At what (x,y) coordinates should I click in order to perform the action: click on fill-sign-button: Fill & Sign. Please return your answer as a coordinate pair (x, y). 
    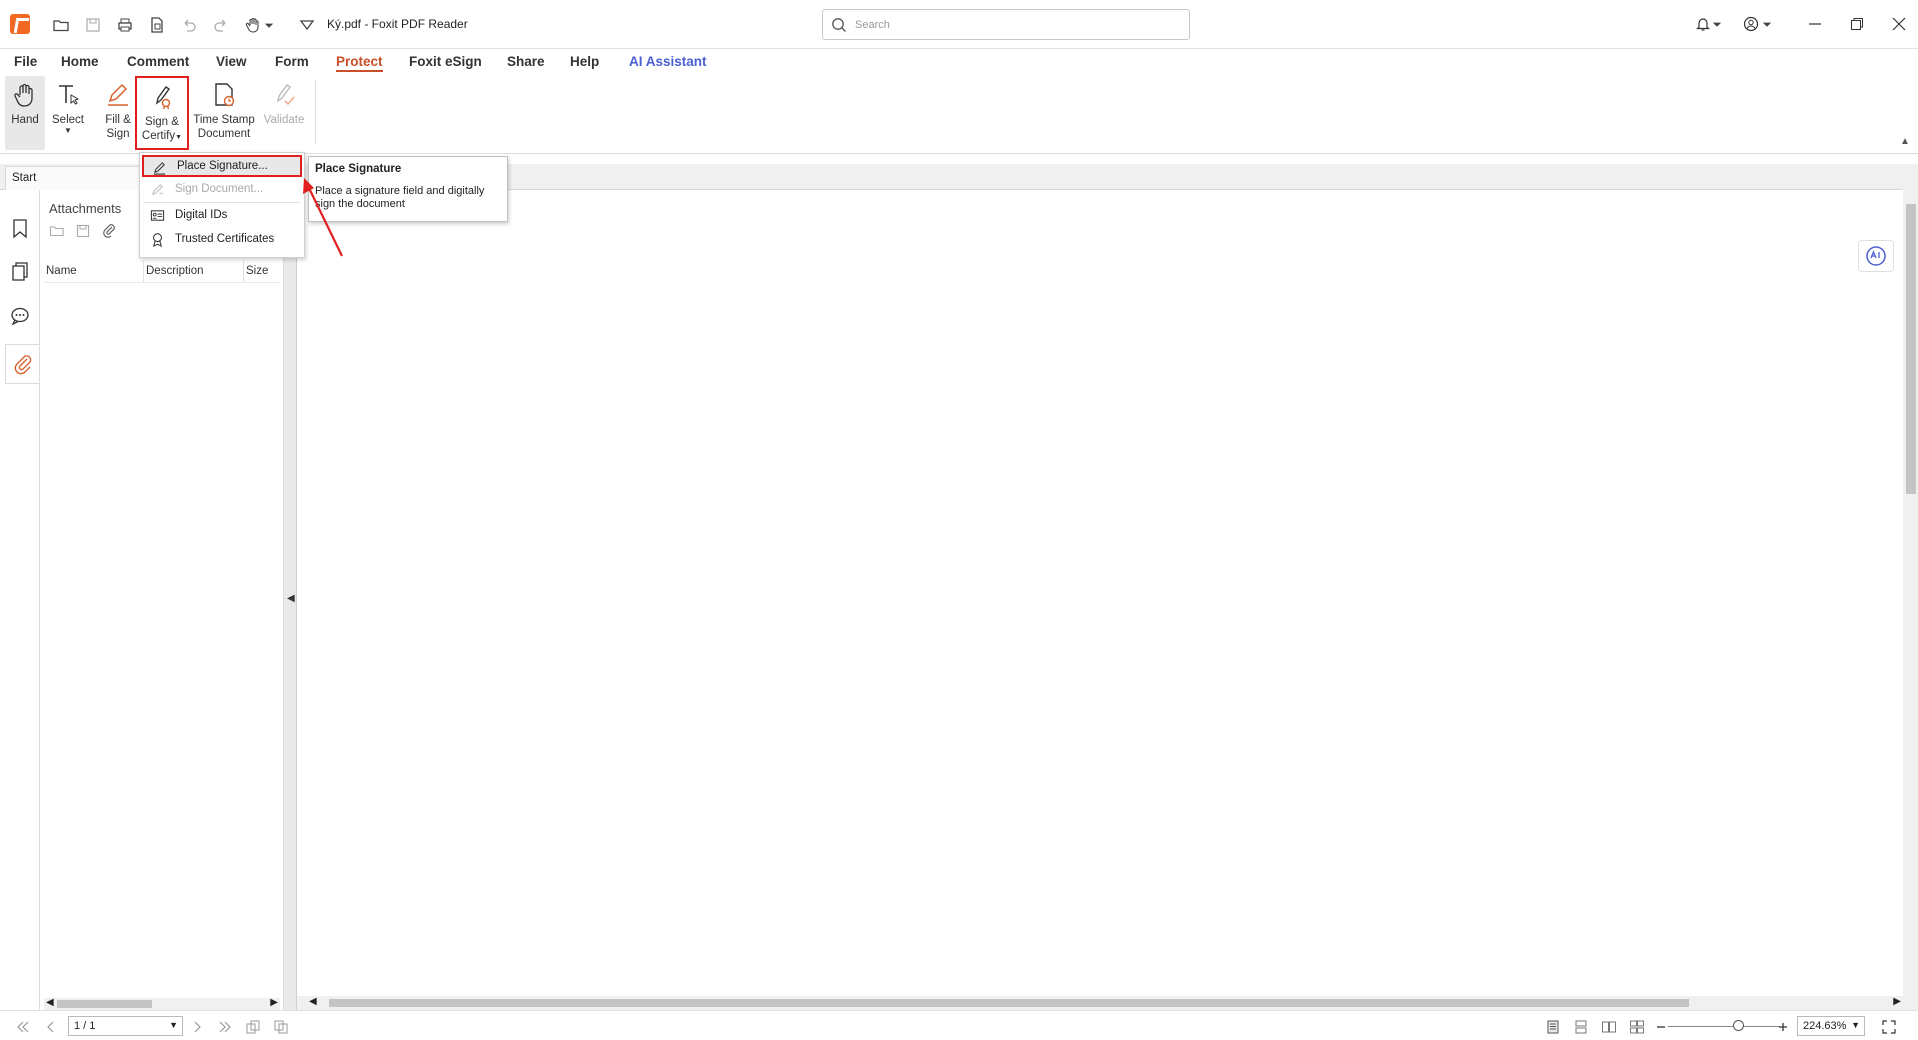
    Looking at the image, I should click on (118, 113).